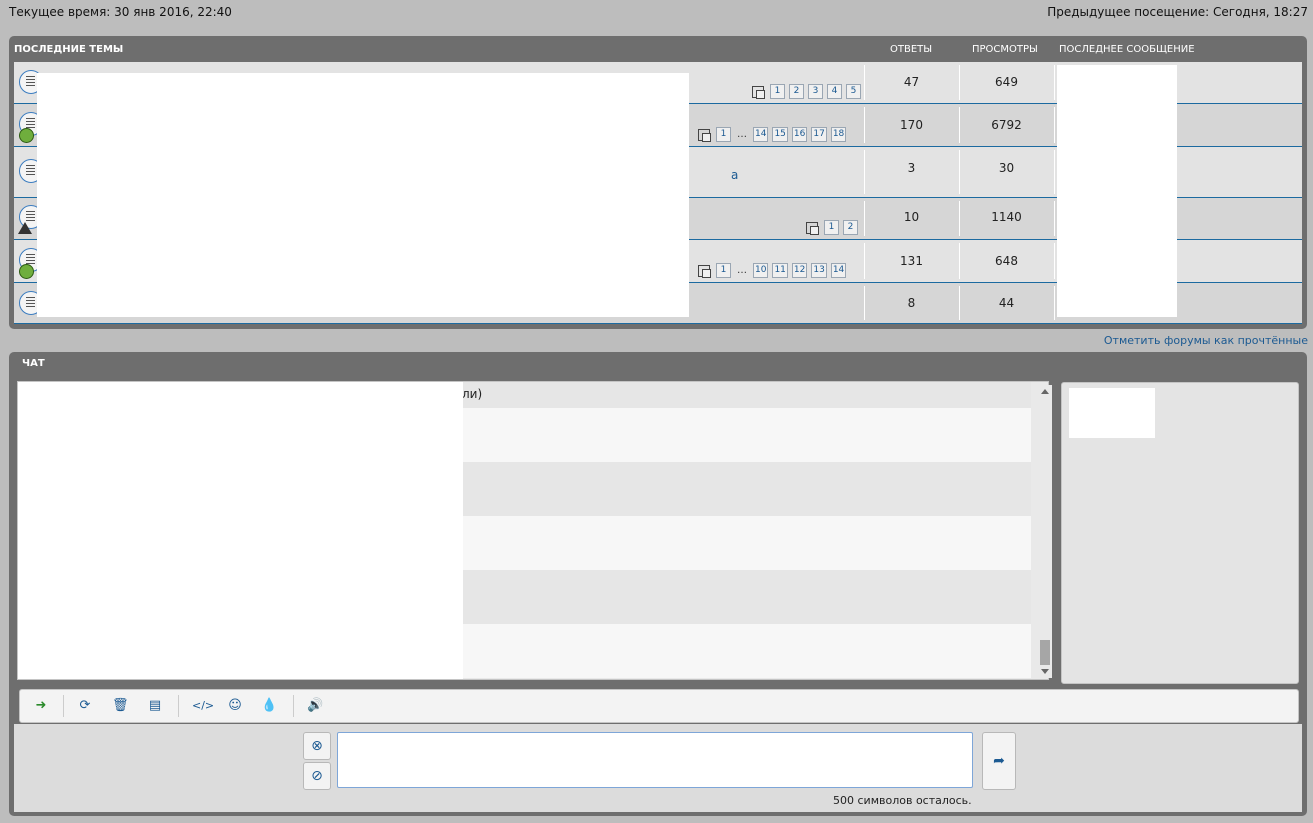  What do you see at coordinates (155, 706) in the screenshot?
I see `archive-icon: ▤` at bounding box center [155, 706].